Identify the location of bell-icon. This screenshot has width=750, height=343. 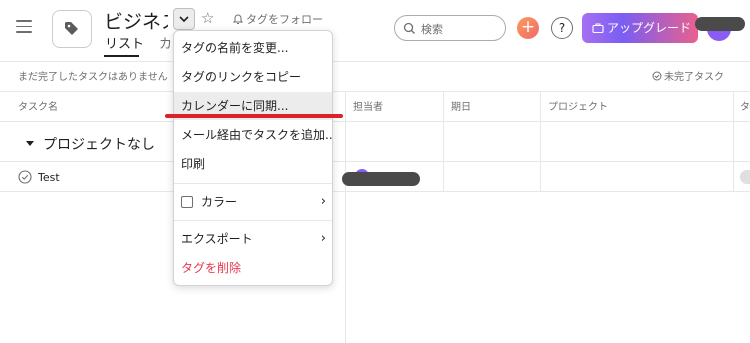
(238, 19).